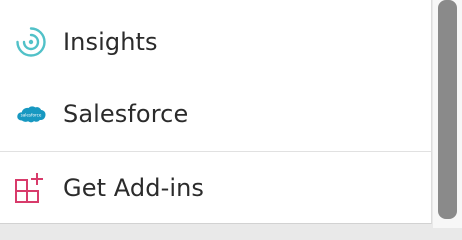 The image size is (462, 240). I want to click on get-add-ins-icon, so click(31, 188).